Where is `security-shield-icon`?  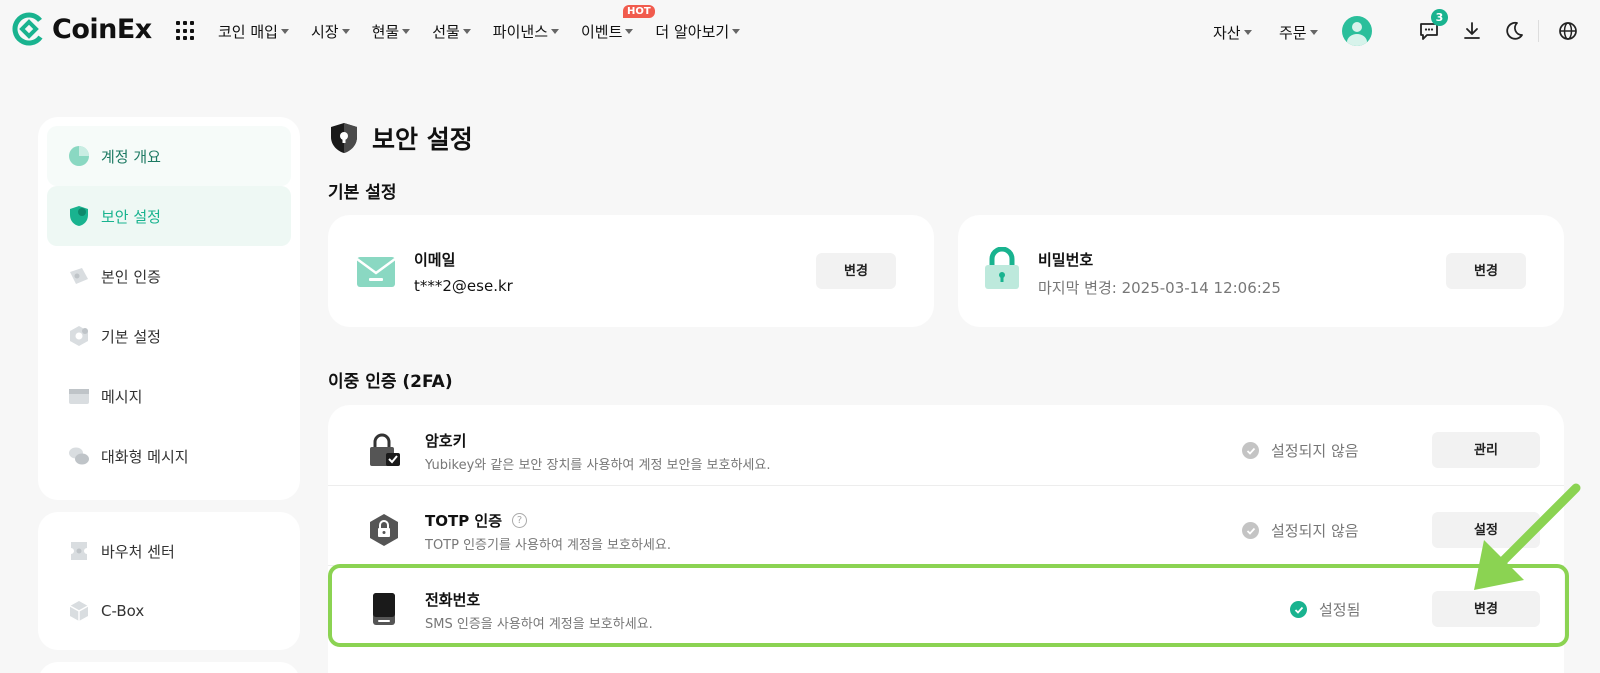
security-shield-icon is located at coordinates (344, 138).